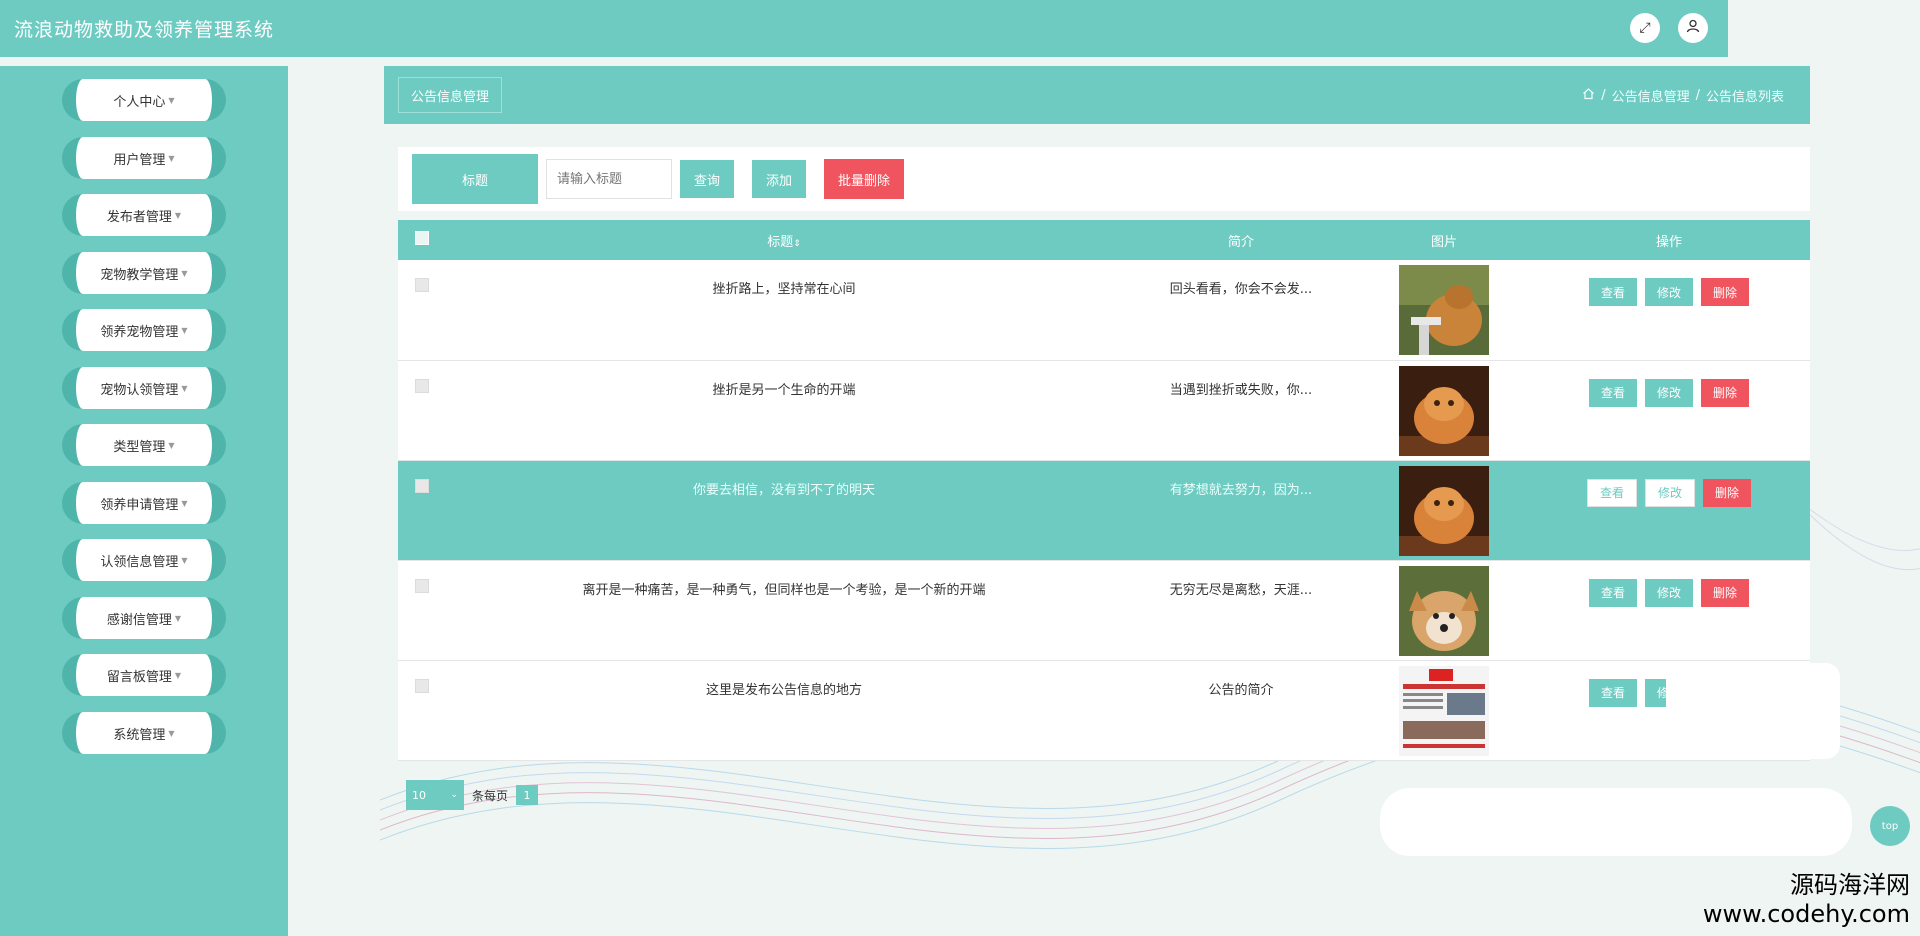 This screenshot has width=1920, height=936. Describe the element at coordinates (864, 28) in the screenshot. I see `top-bar: 流浪动物救助及领养管理系统 ⤢` at that location.